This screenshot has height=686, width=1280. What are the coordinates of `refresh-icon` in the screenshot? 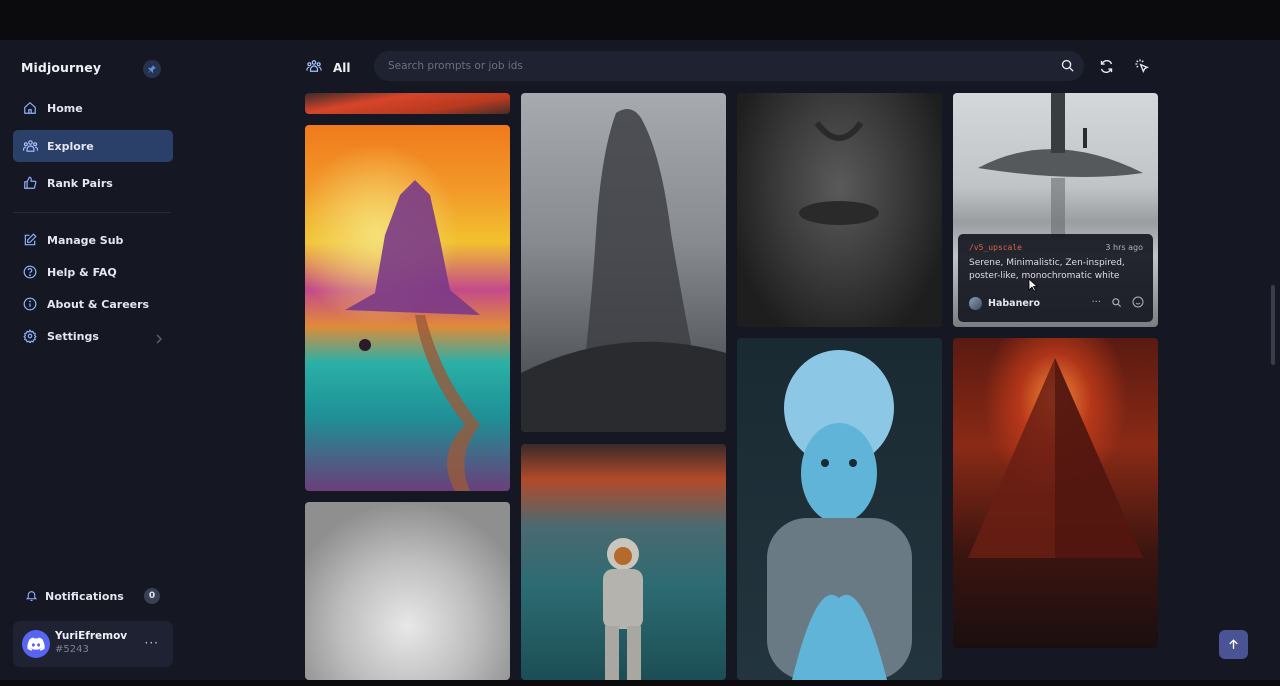 It's located at (1106, 66).